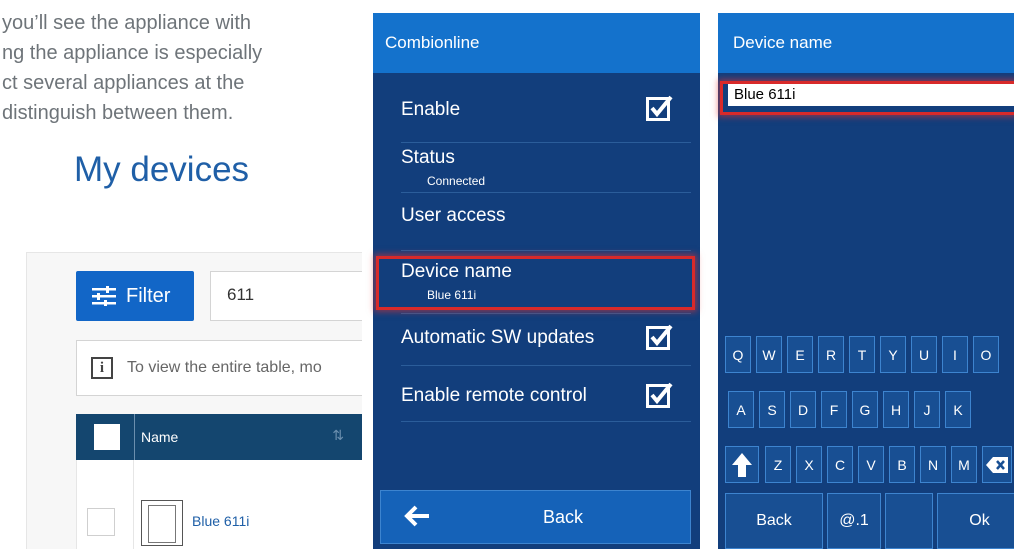 The width and height of the screenshot is (1014, 549). What do you see at coordinates (286, 296) in the screenshot?
I see `search-input: 611` at bounding box center [286, 296].